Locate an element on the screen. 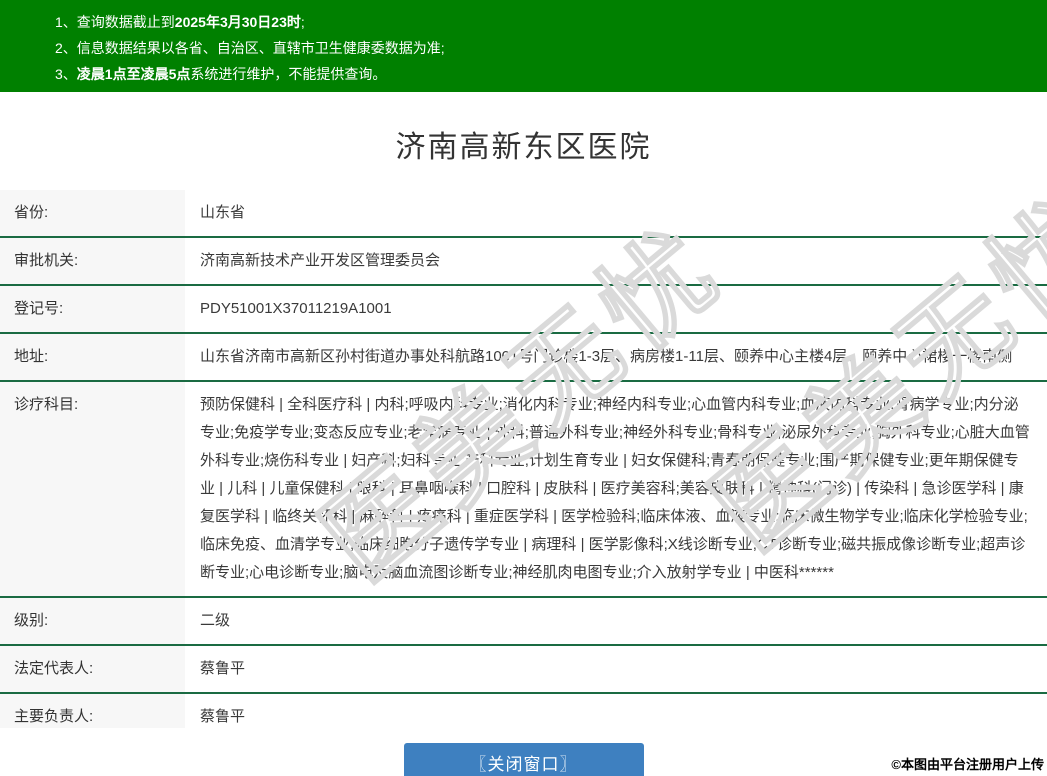 The image size is (1047, 776). notice-line-3-suffix: 系统进行维护，不能提供查询。 is located at coordinates (288, 74).